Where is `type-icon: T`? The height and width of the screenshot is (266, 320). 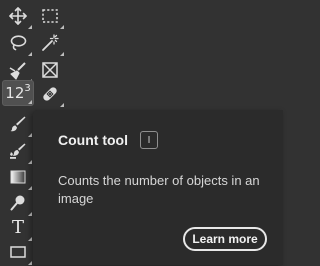
type-icon: T is located at coordinates (17, 227).